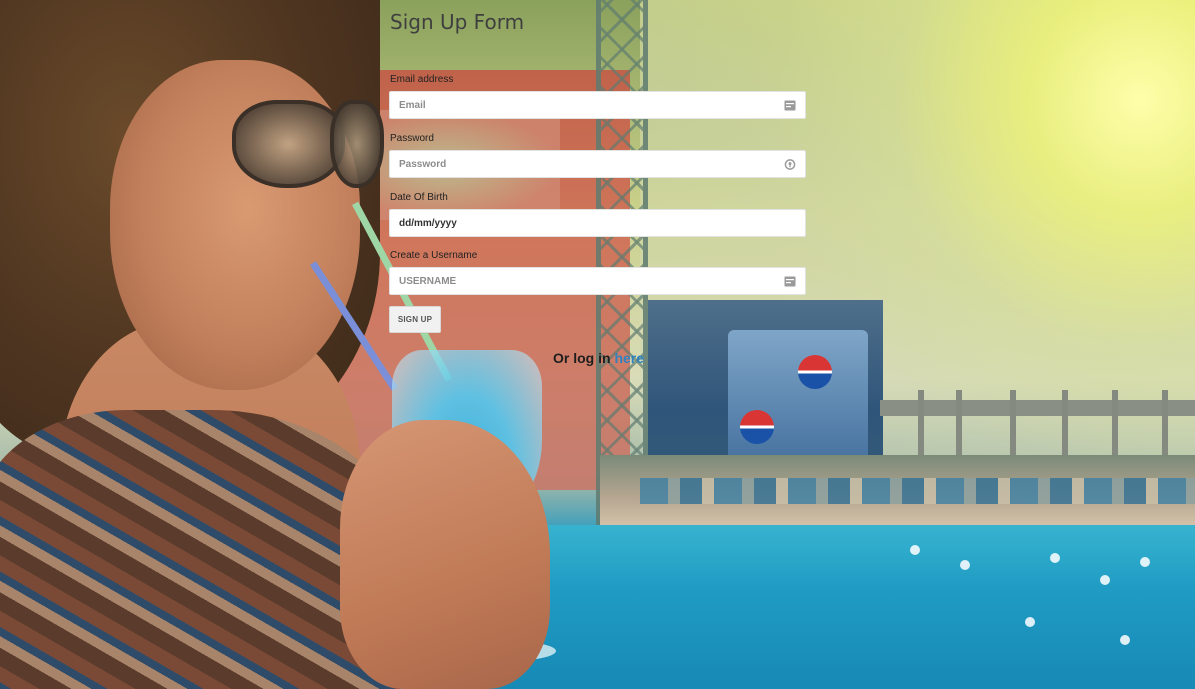 Image resolution: width=1195 pixels, height=689 pixels. Describe the element at coordinates (1037, 408) in the screenshot. I see `pier` at that location.